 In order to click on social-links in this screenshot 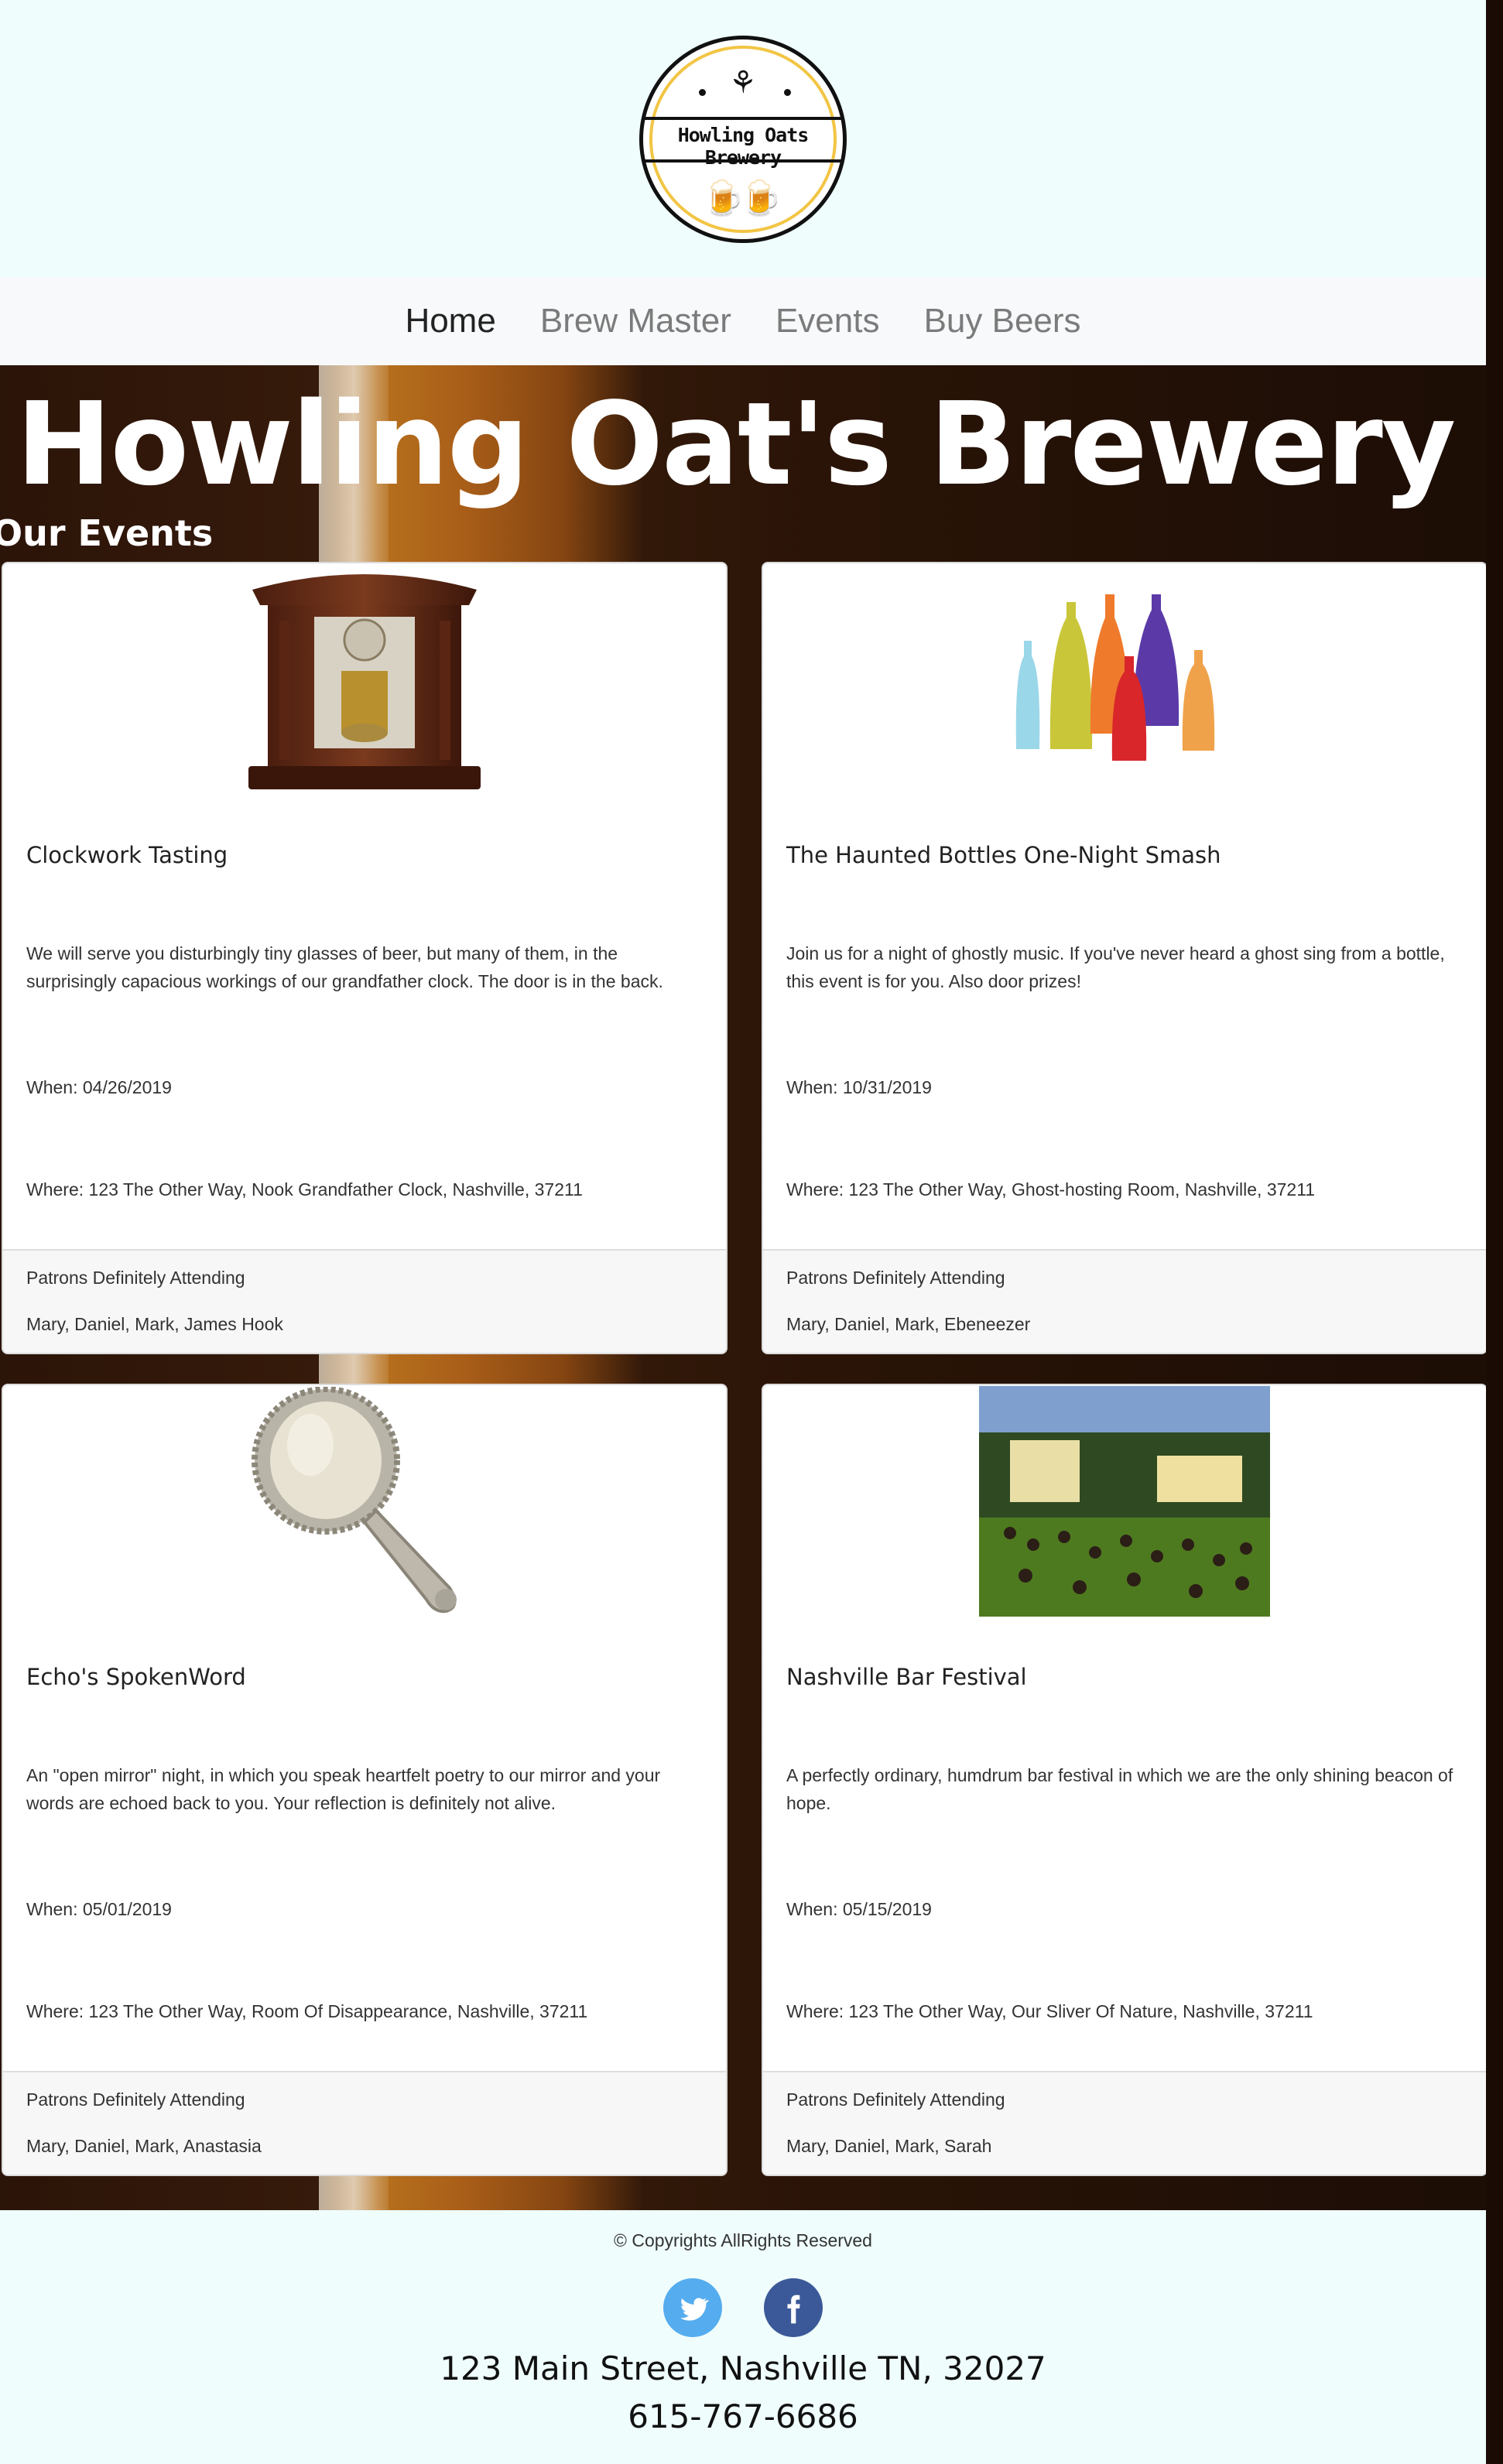, I will do `click(743, 2307)`.